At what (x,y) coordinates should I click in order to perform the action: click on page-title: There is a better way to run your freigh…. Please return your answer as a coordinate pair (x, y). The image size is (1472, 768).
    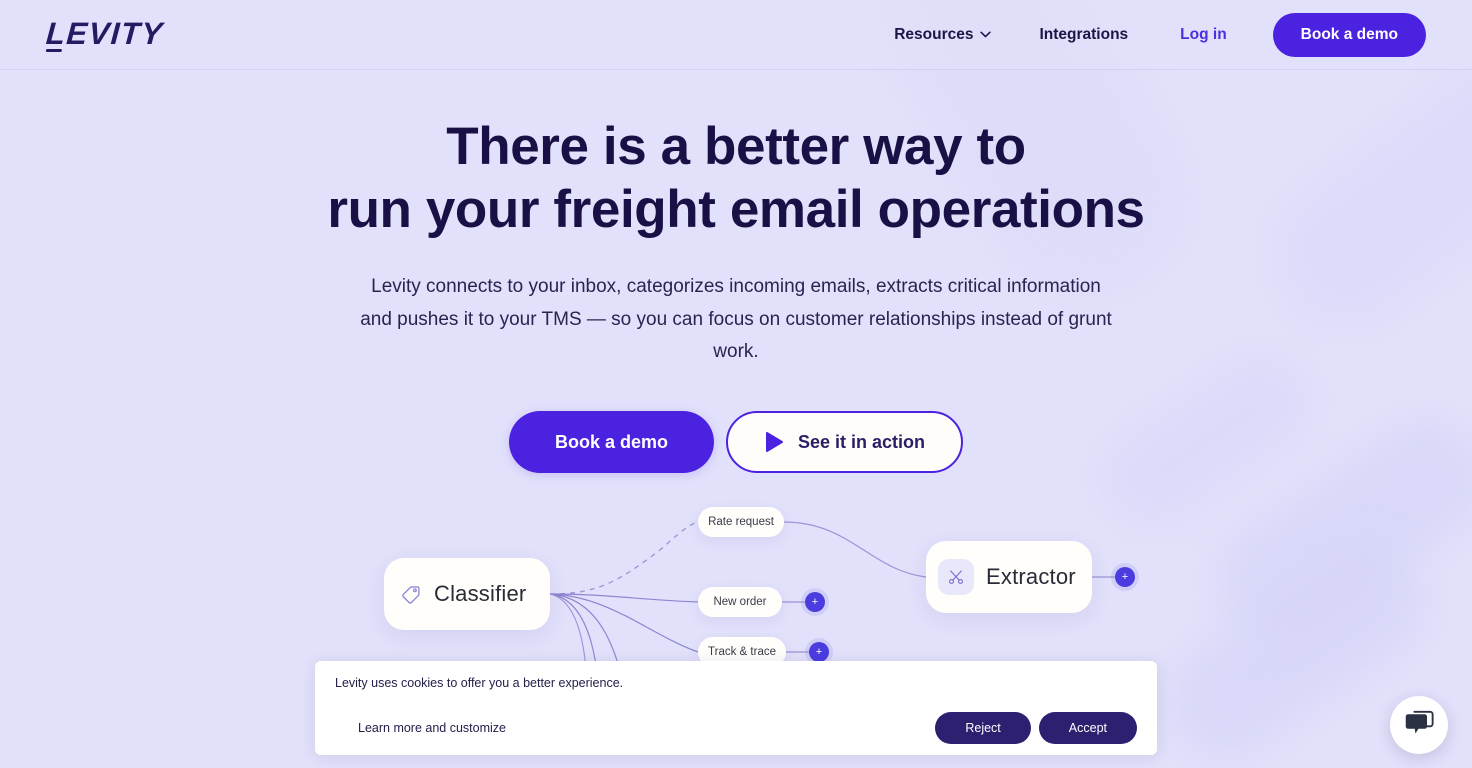
    Looking at the image, I should click on (736, 178).